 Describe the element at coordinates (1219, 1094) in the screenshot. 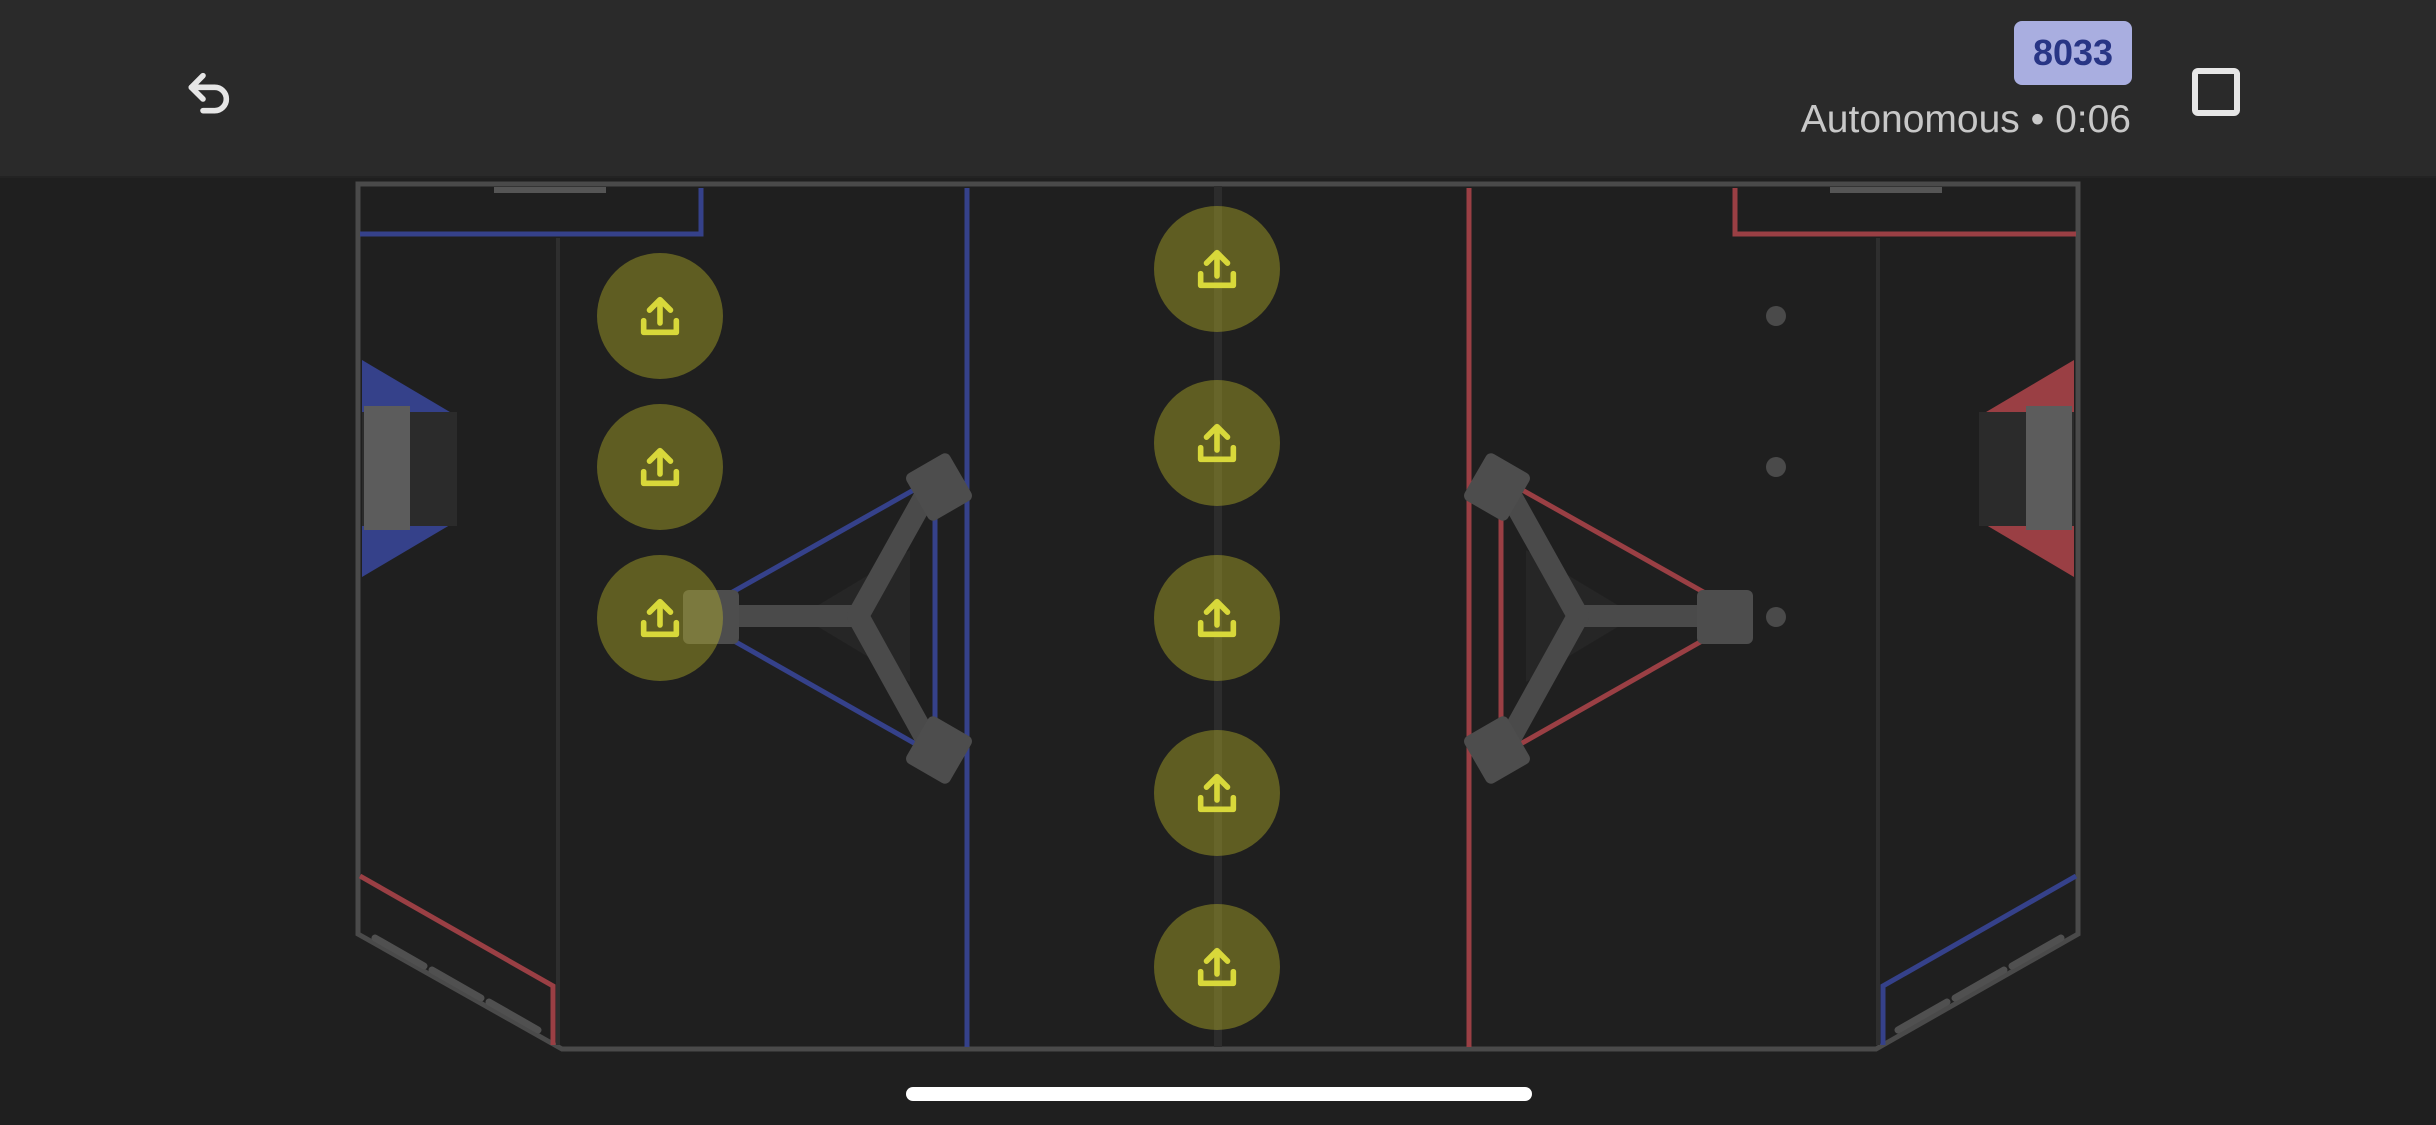

I see `home-indicator` at that location.